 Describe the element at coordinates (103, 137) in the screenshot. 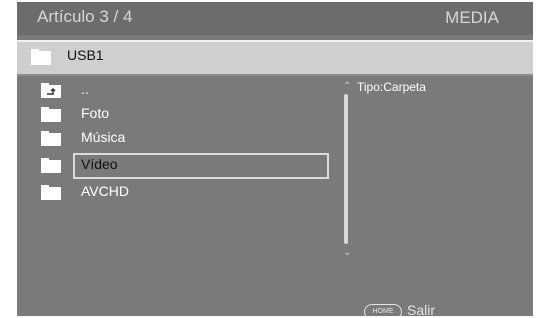

I see `list-item-label: Música` at that location.